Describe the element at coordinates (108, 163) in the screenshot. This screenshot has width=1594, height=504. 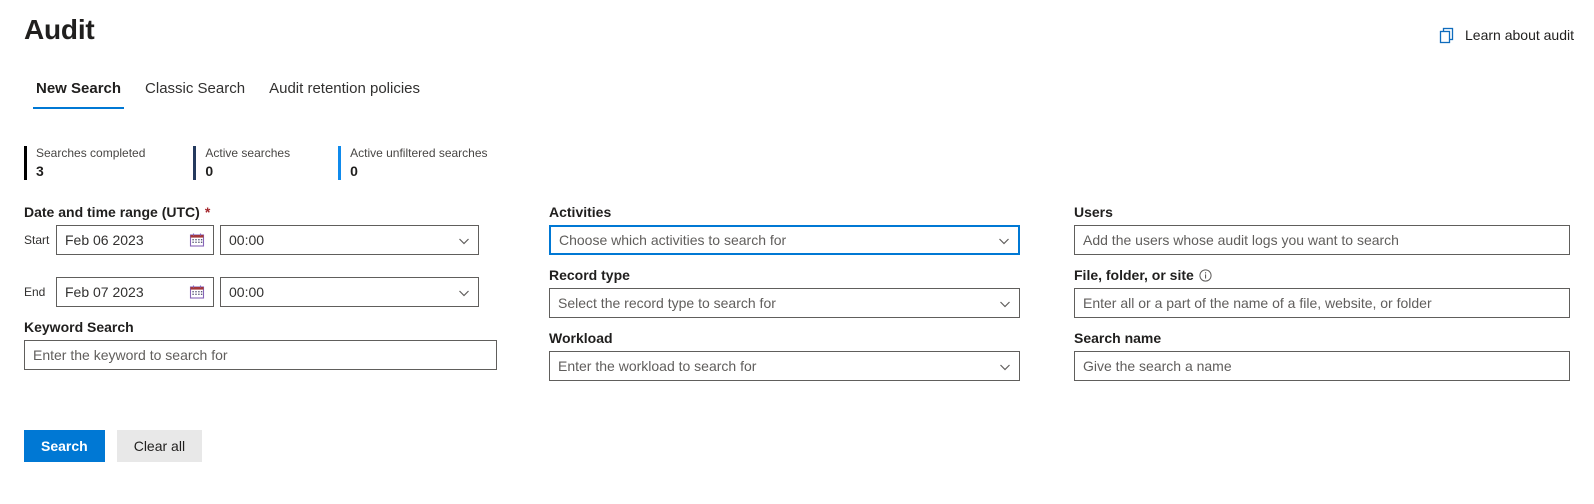
I see `stat-searches-completed: Searches completed 3` at that location.